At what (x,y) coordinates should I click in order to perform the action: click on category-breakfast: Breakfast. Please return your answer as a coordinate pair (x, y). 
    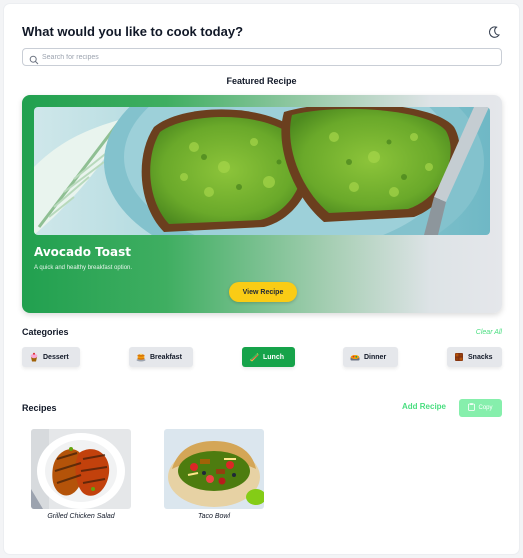
    Looking at the image, I should click on (161, 357).